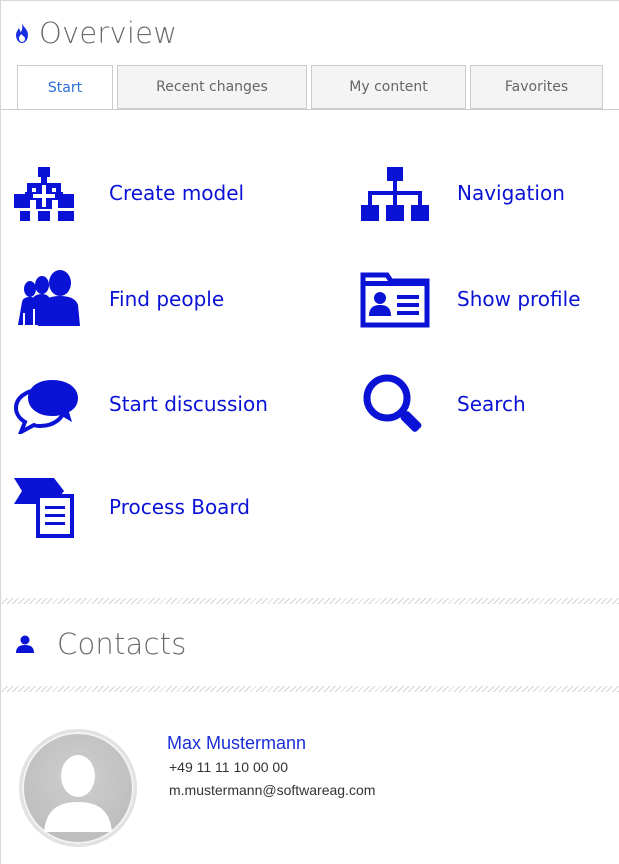 Image resolution: width=619 pixels, height=864 pixels. I want to click on tab-favorites: Favorites, so click(536, 87).